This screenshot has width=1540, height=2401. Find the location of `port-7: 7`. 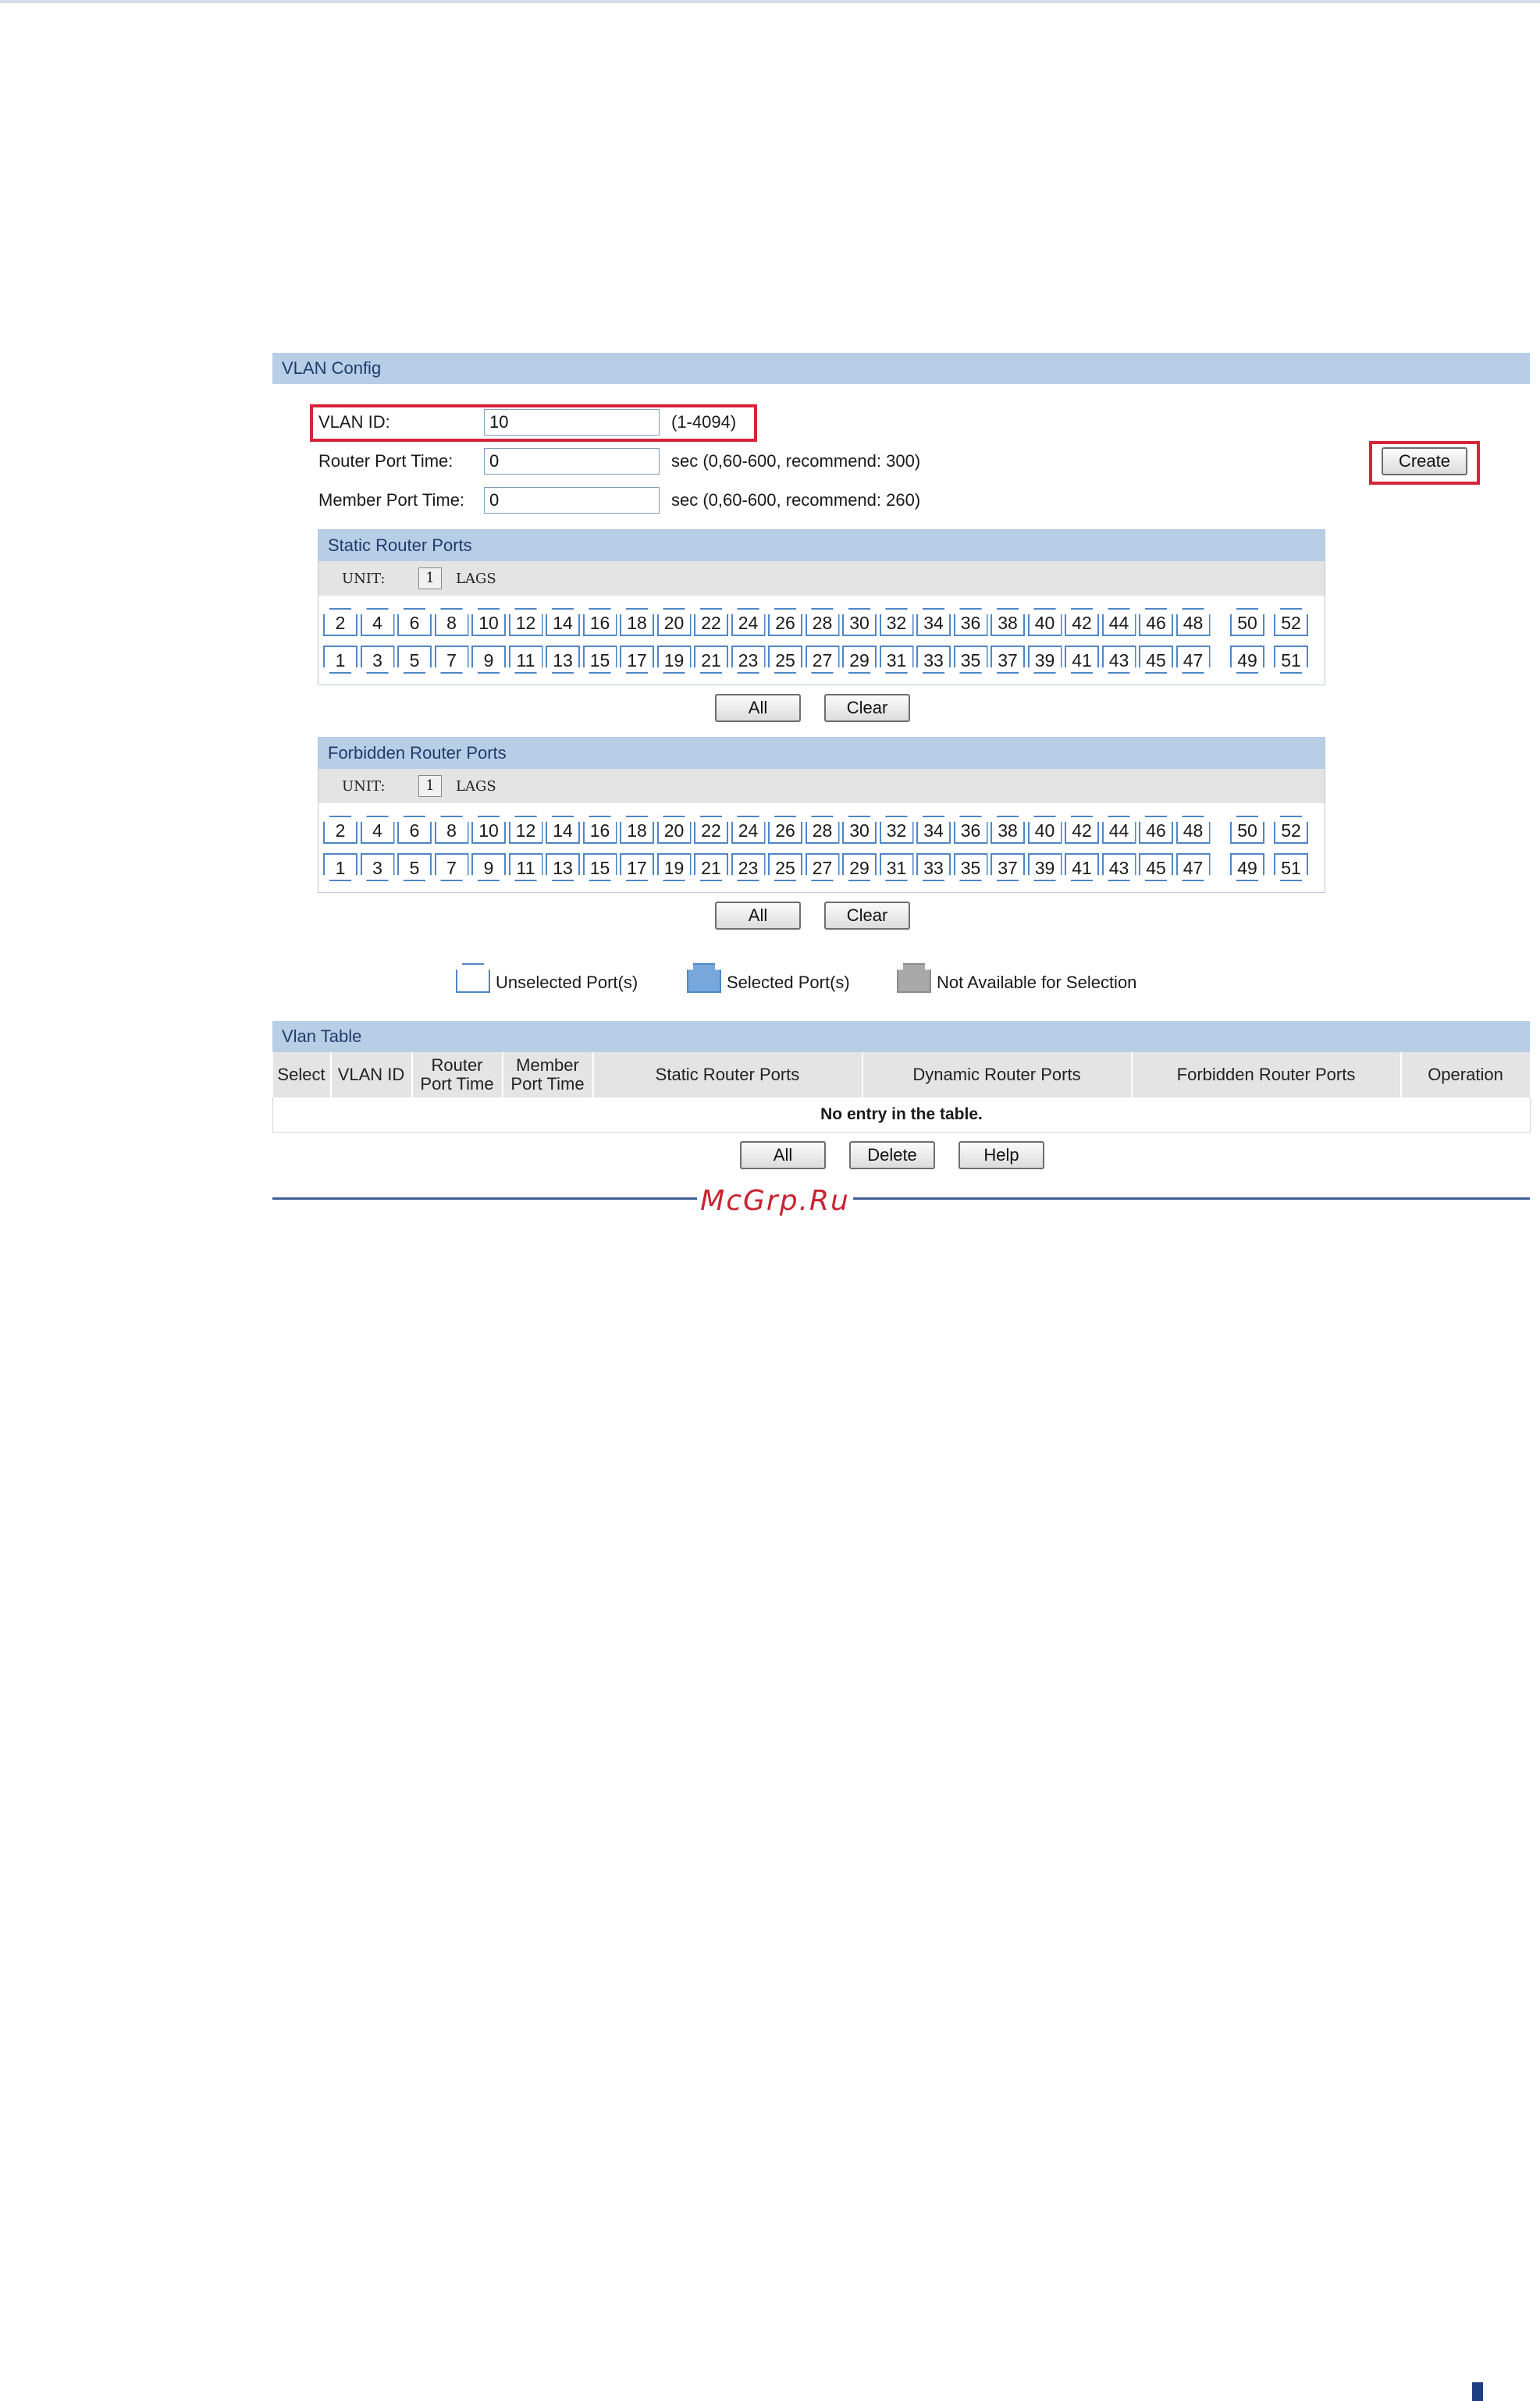

port-7: 7 is located at coordinates (451, 660).